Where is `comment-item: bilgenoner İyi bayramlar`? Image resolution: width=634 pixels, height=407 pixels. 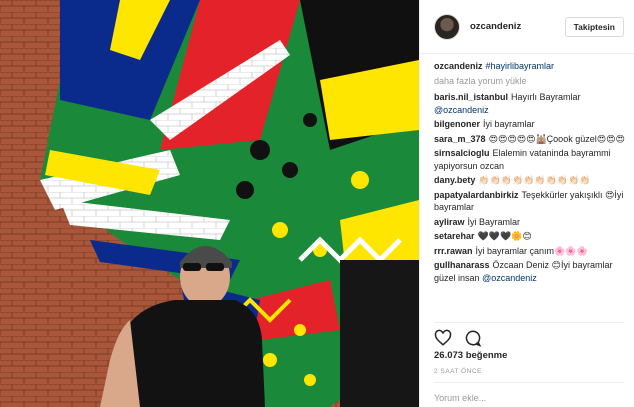
comment-item: bilgenoner İyi bayramlar is located at coordinates (531, 124).